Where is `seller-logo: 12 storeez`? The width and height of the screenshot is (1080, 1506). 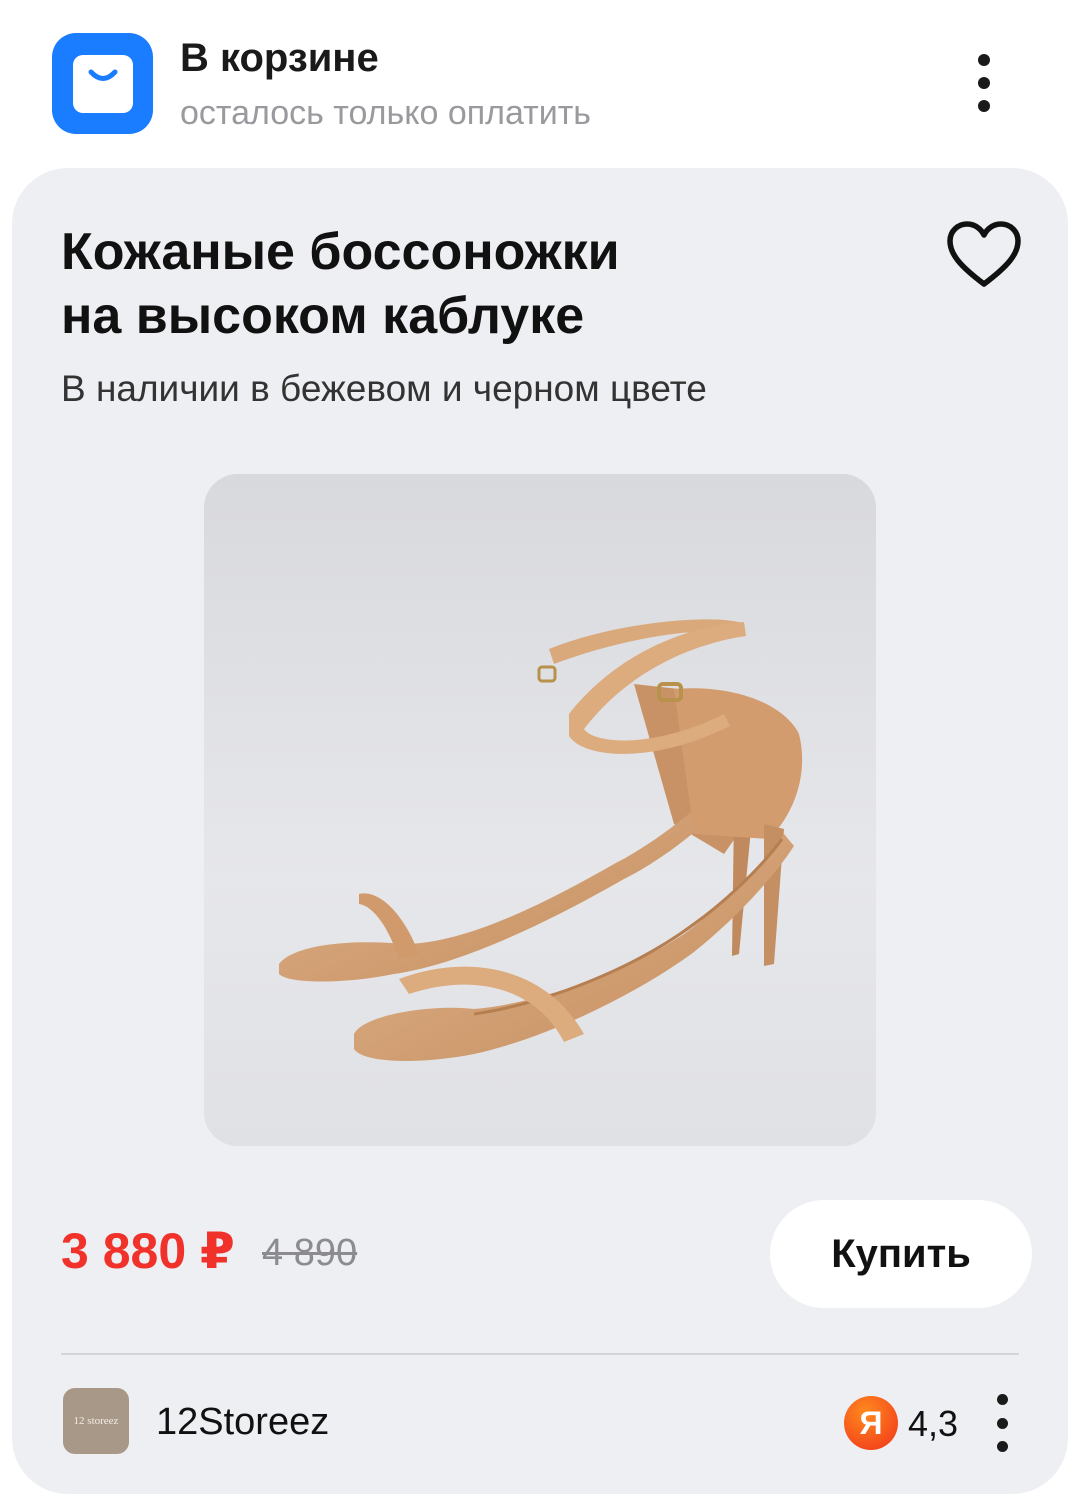
seller-logo: 12 storeez is located at coordinates (96, 1421).